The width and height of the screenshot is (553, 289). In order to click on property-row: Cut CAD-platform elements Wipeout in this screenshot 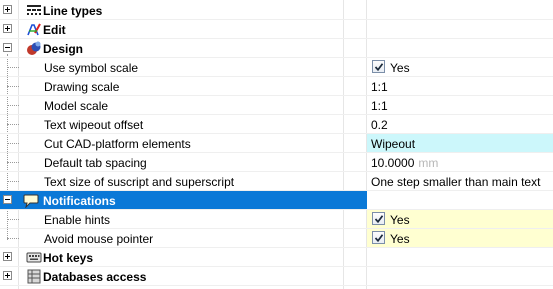, I will do `click(276, 143)`.